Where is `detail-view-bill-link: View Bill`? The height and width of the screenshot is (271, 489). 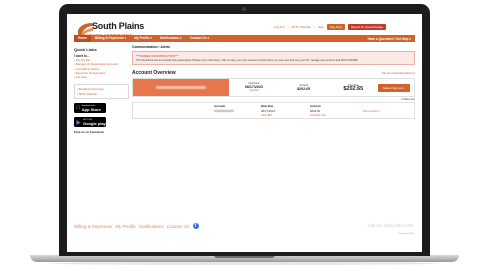 detail-view-bill-link: View Bill is located at coordinates (268, 115).